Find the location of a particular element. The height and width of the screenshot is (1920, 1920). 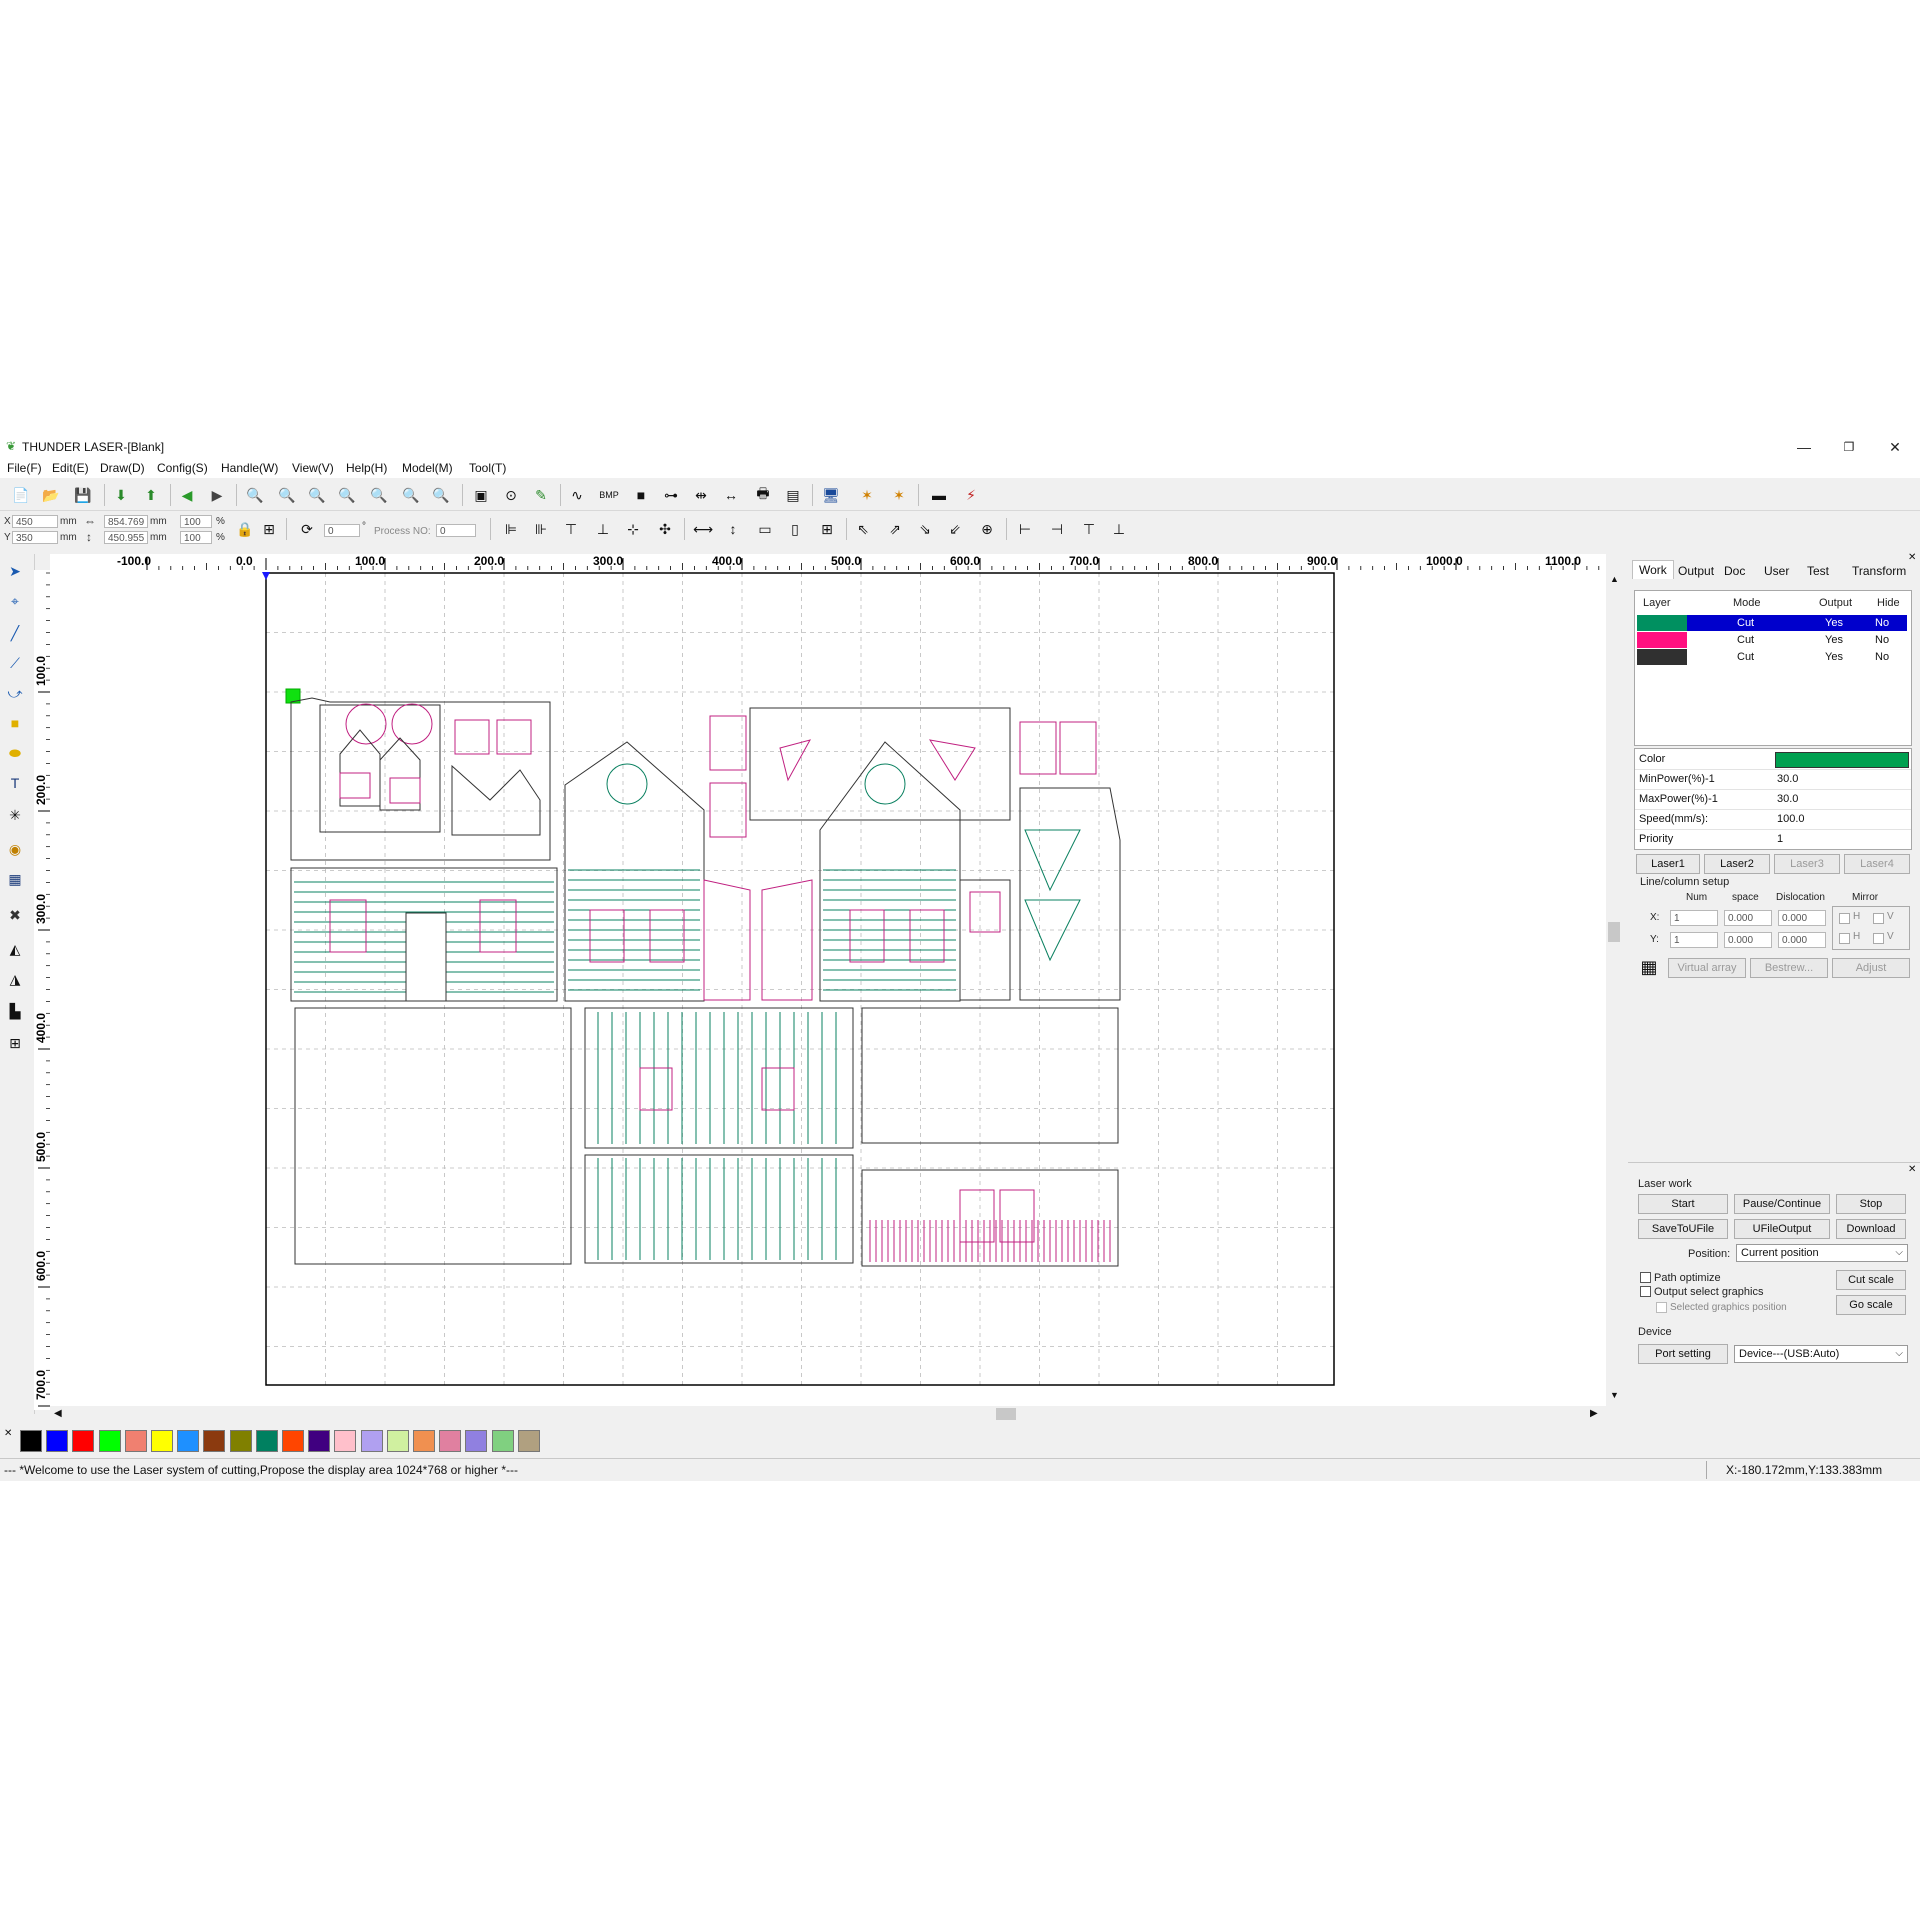

array-grid-icon: ▦ is located at coordinates (1649, 967).